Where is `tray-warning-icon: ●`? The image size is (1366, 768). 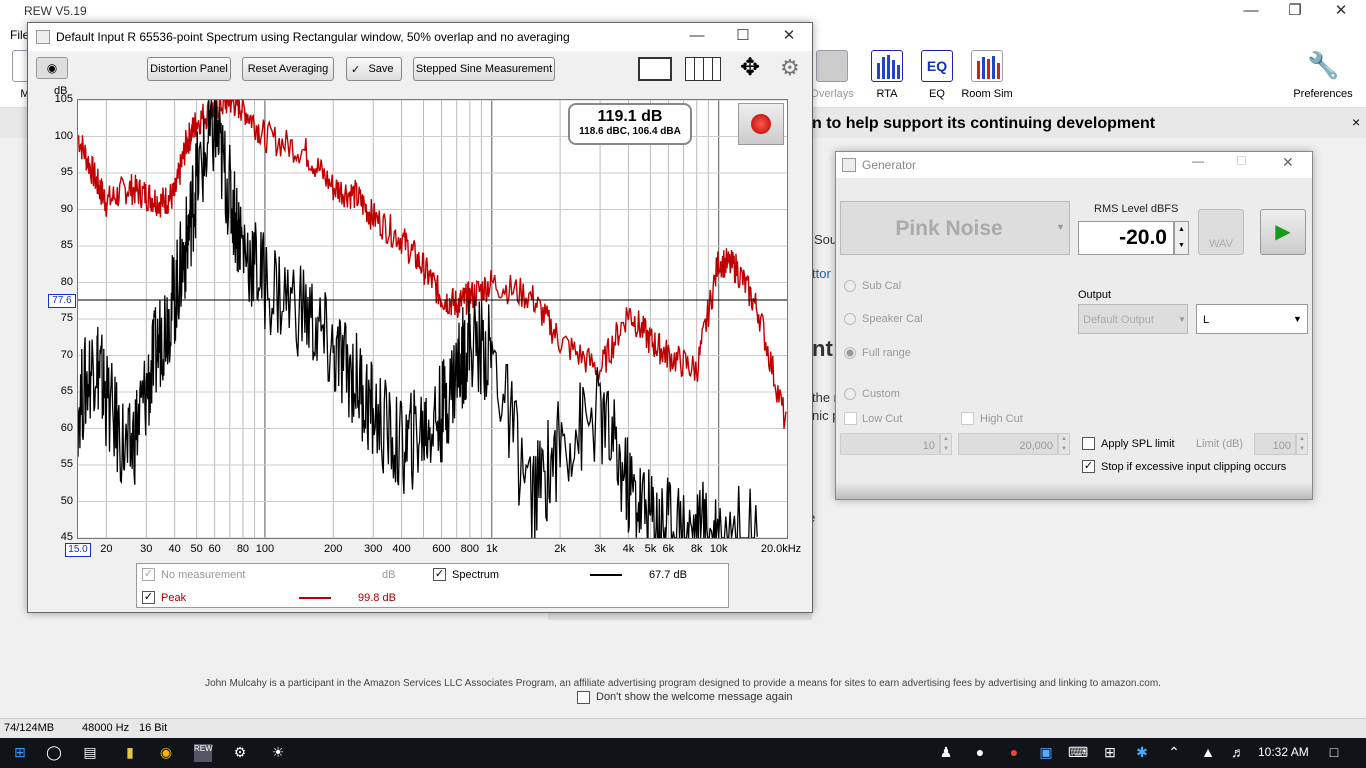 tray-warning-icon: ● is located at coordinates (1014, 753).